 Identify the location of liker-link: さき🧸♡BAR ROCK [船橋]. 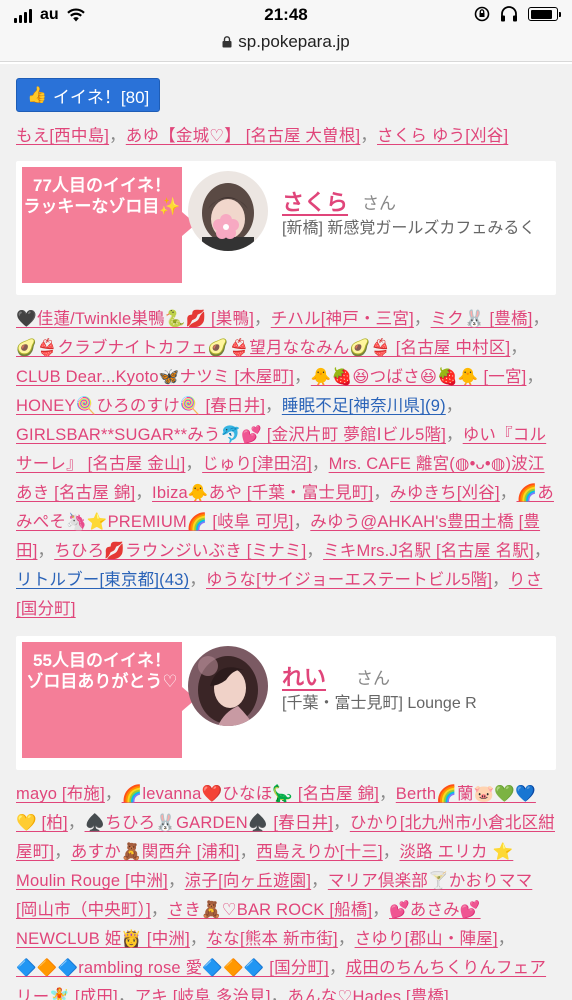
(270, 910).